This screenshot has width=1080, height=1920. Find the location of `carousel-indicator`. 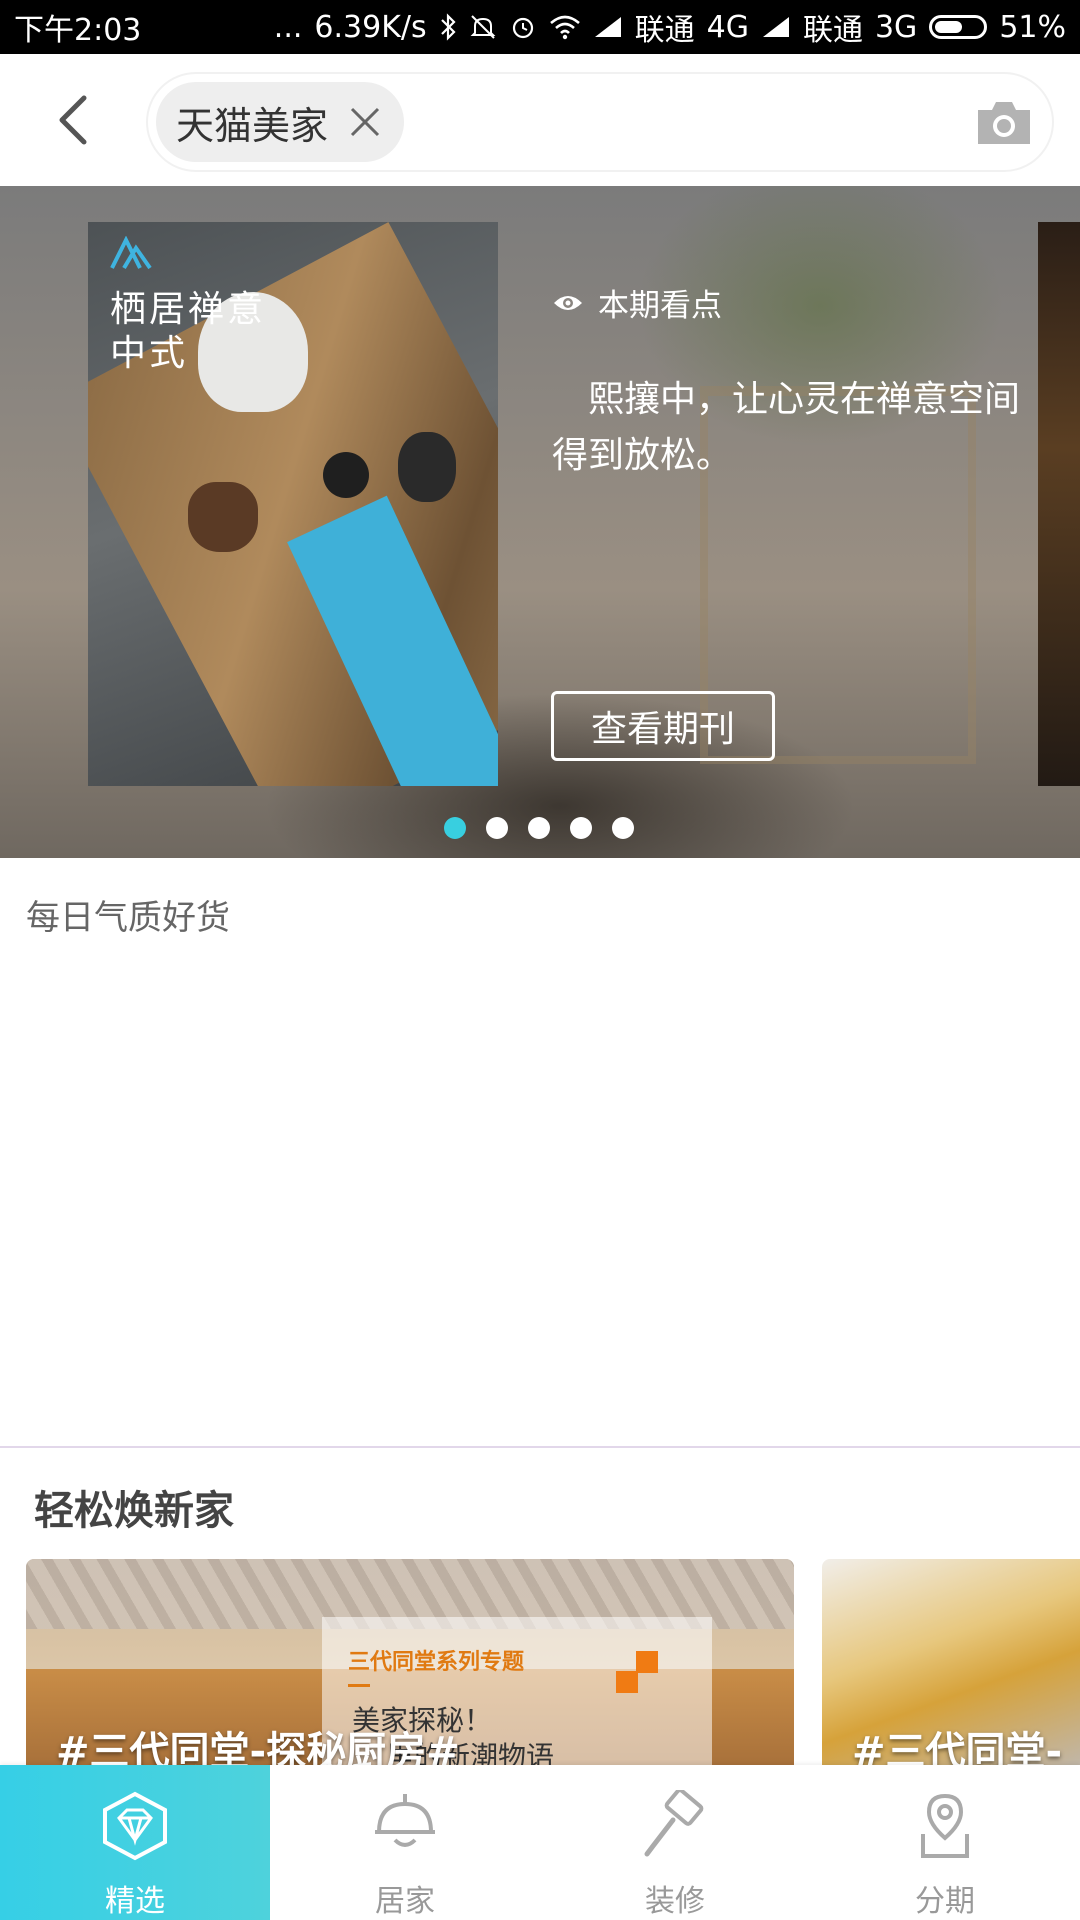

carousel-indicator is located at coordinates (539, 828).